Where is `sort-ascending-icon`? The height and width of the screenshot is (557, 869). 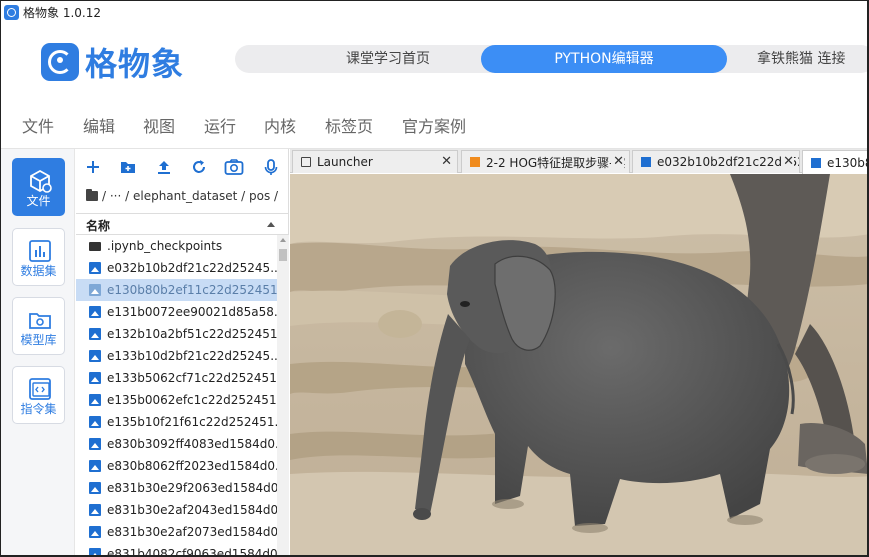
sort-ascending-icon is located at coordinates (271, 224).